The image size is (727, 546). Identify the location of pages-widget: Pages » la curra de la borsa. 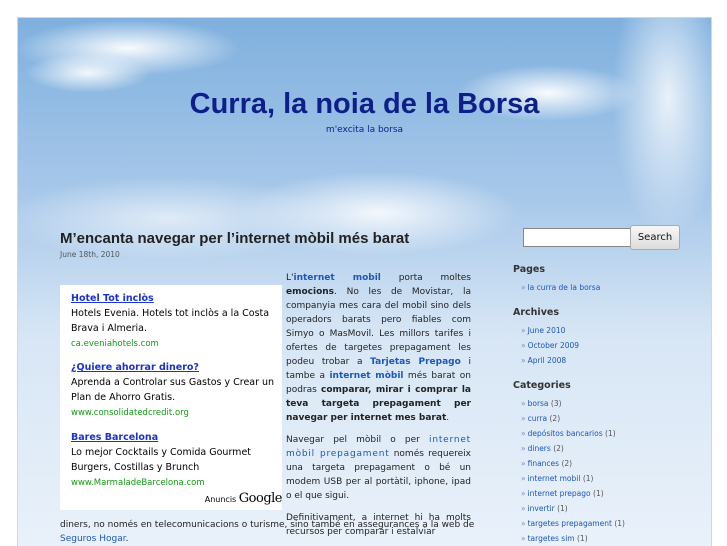
(608, 279).